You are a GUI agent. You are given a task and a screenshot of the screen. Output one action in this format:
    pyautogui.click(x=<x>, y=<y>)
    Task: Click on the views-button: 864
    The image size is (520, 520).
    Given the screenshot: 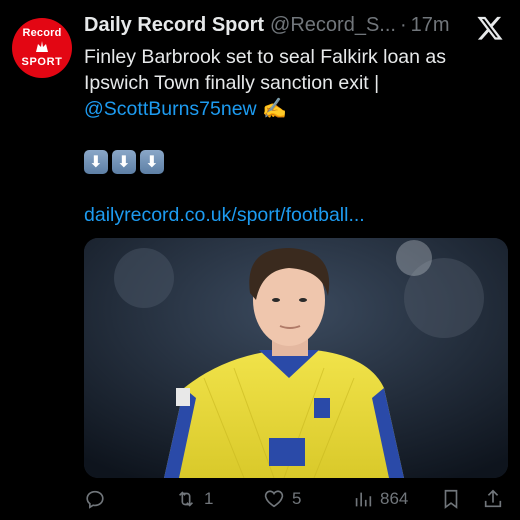 What is the action you would take?
    pyautogui.click(x=380, y=499)
    